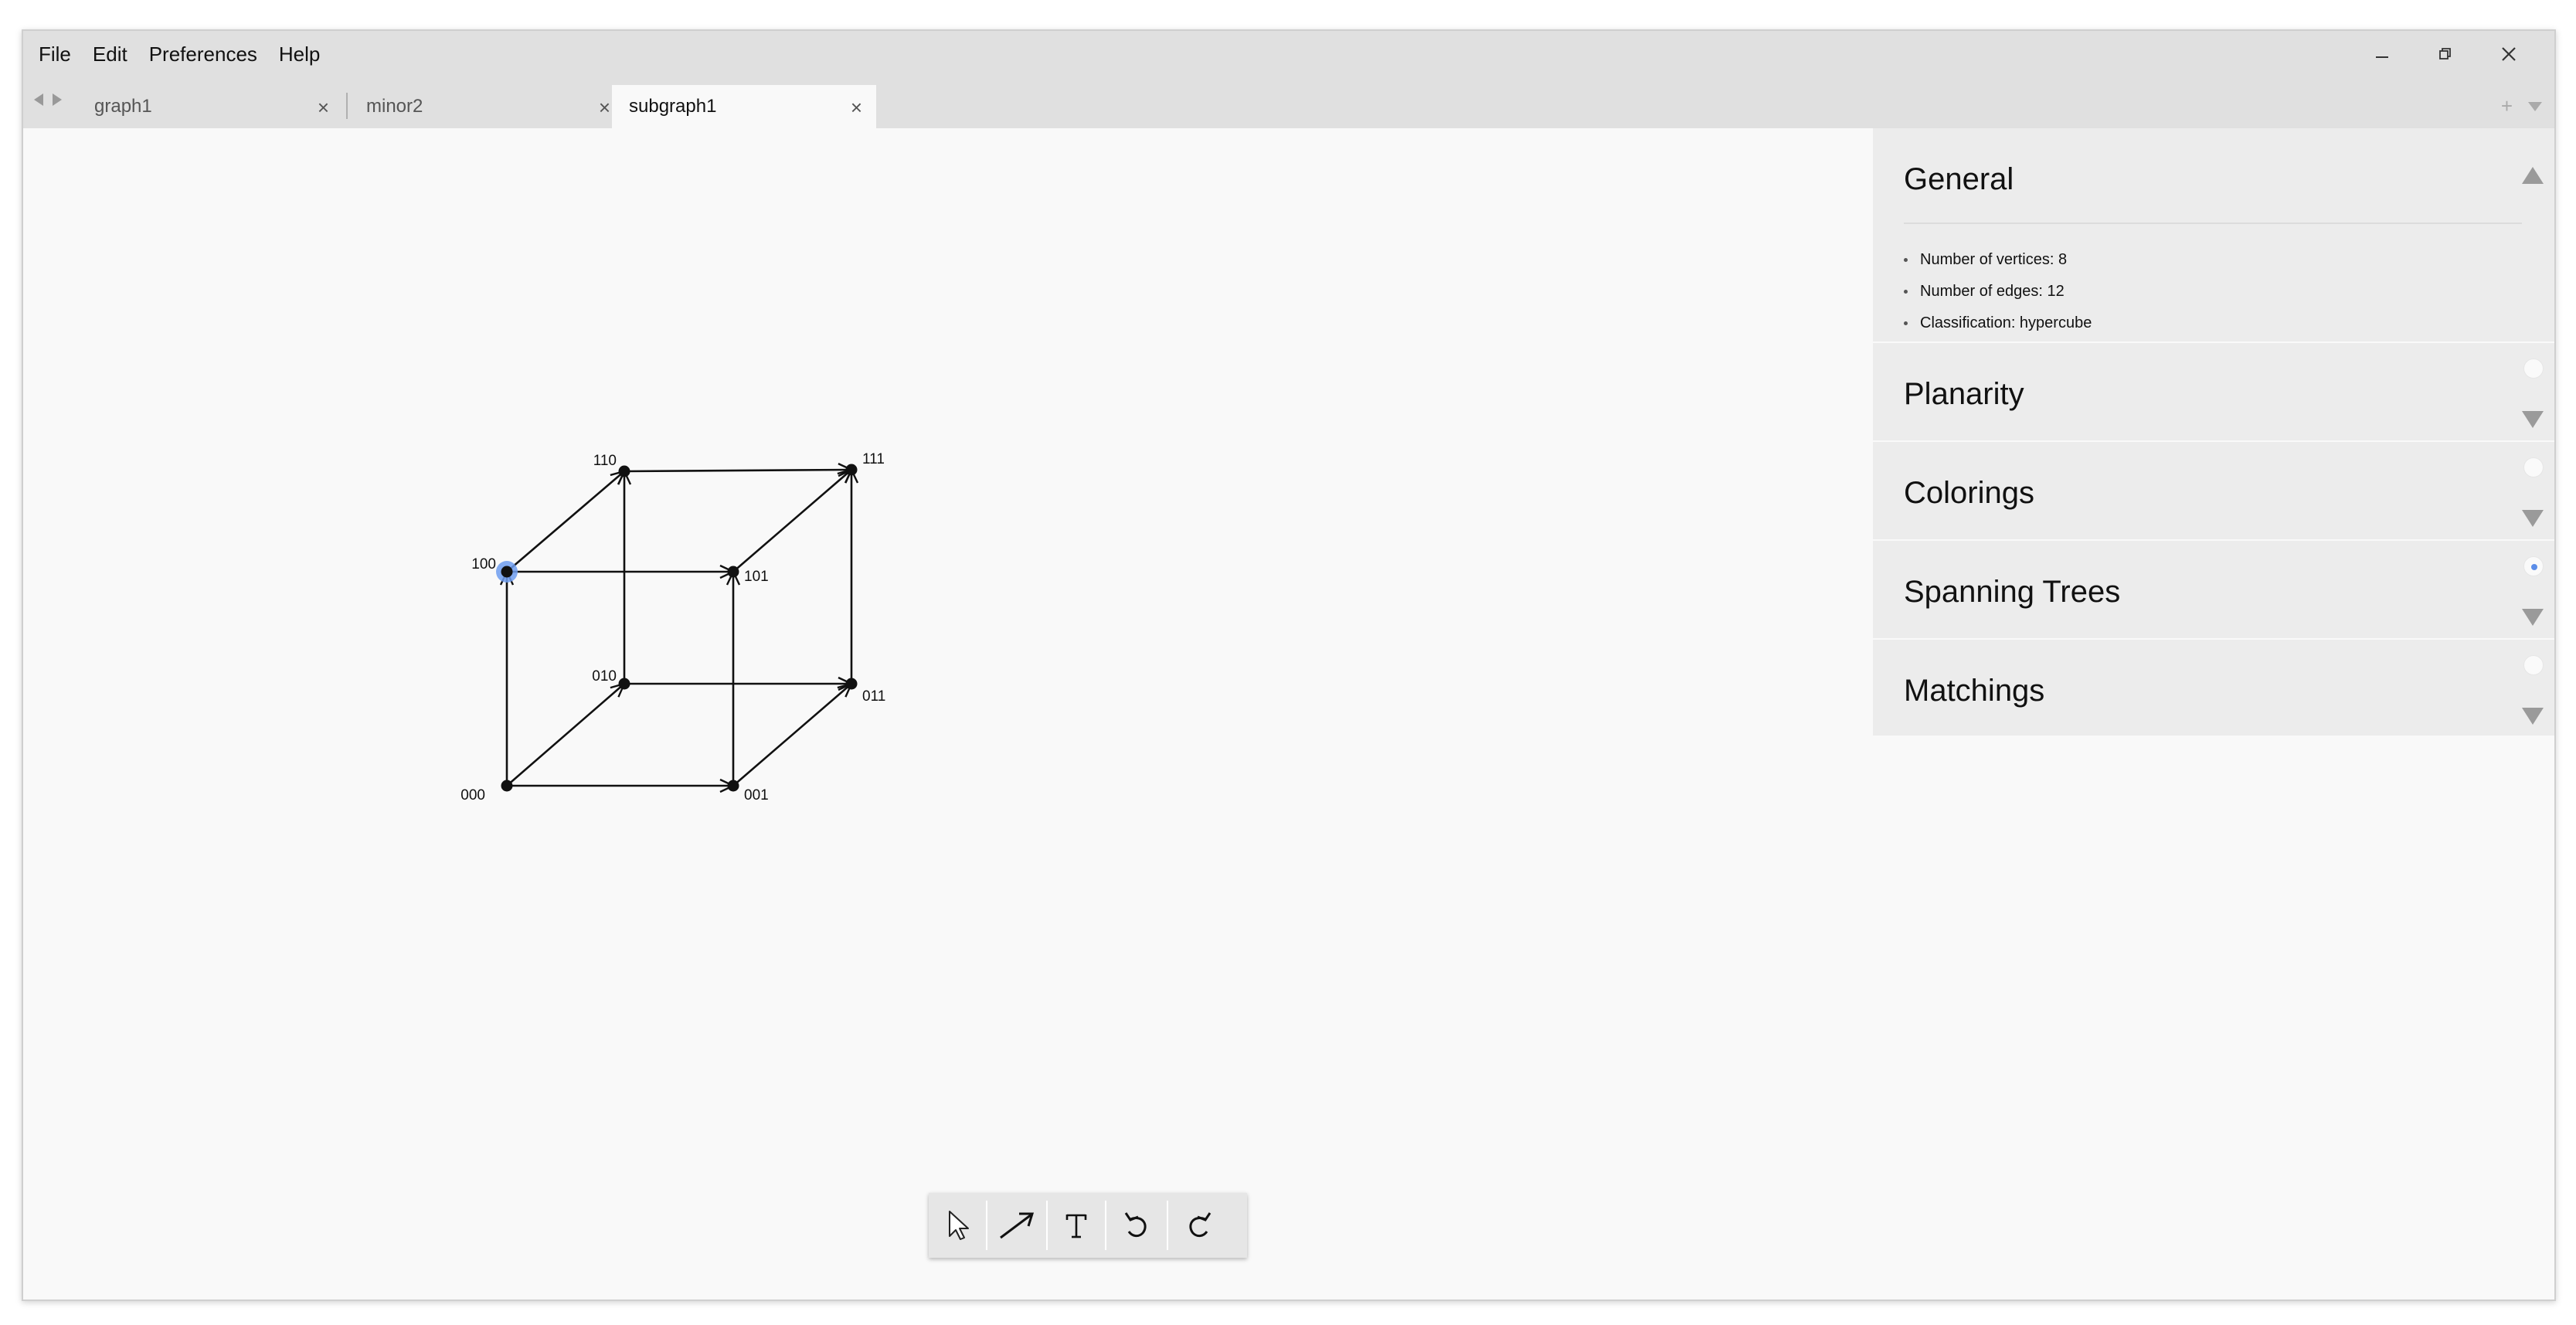  Describe the element at coordinates (2213, 392) in the screenshot. I see `section-planarity: Planarity` at that location.